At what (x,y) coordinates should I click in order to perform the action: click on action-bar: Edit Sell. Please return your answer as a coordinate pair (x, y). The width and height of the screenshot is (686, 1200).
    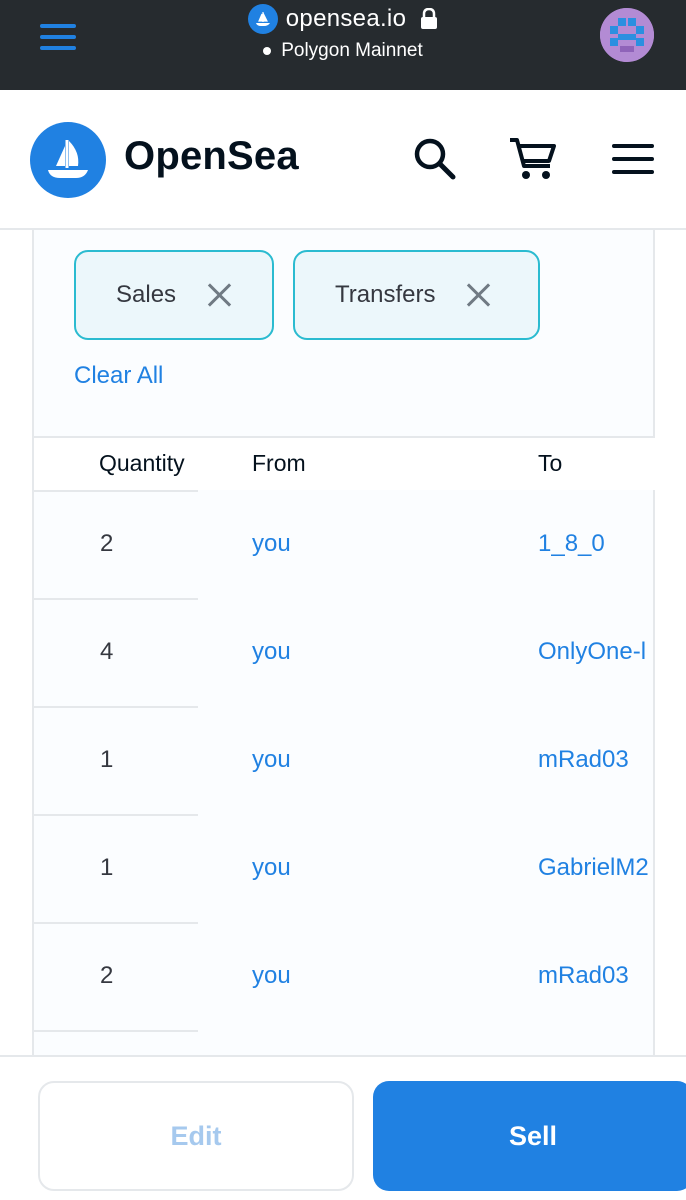
    Looking at the image, I should click on (343, 1127).